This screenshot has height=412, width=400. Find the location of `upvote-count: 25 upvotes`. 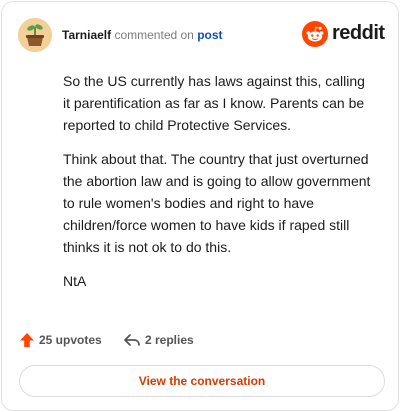

upvote-count: 25 upvotes is located at coordinates (70, 340).